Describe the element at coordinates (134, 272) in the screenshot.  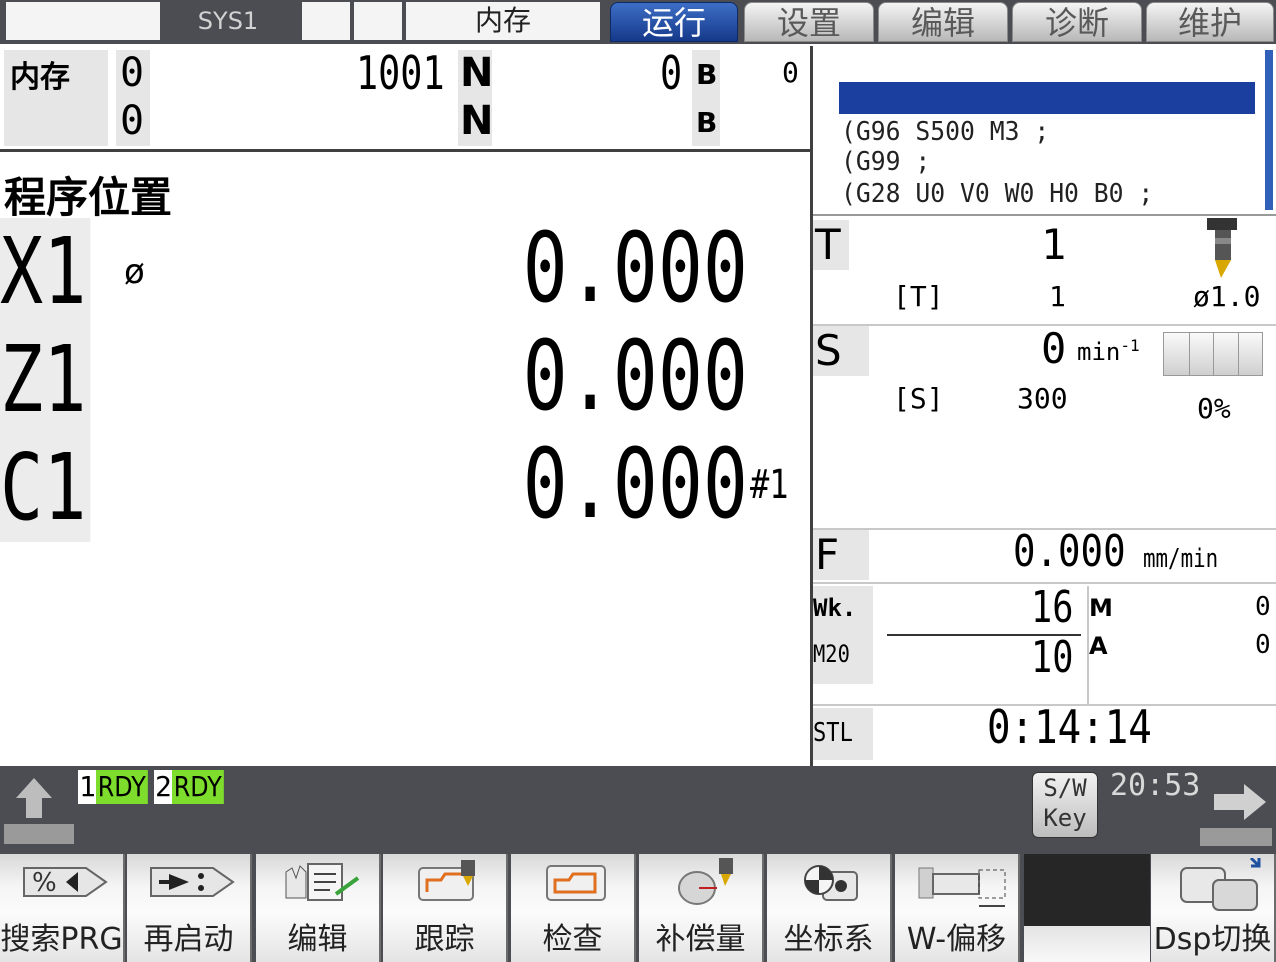
I see `diameter-icon: ø` at that location.